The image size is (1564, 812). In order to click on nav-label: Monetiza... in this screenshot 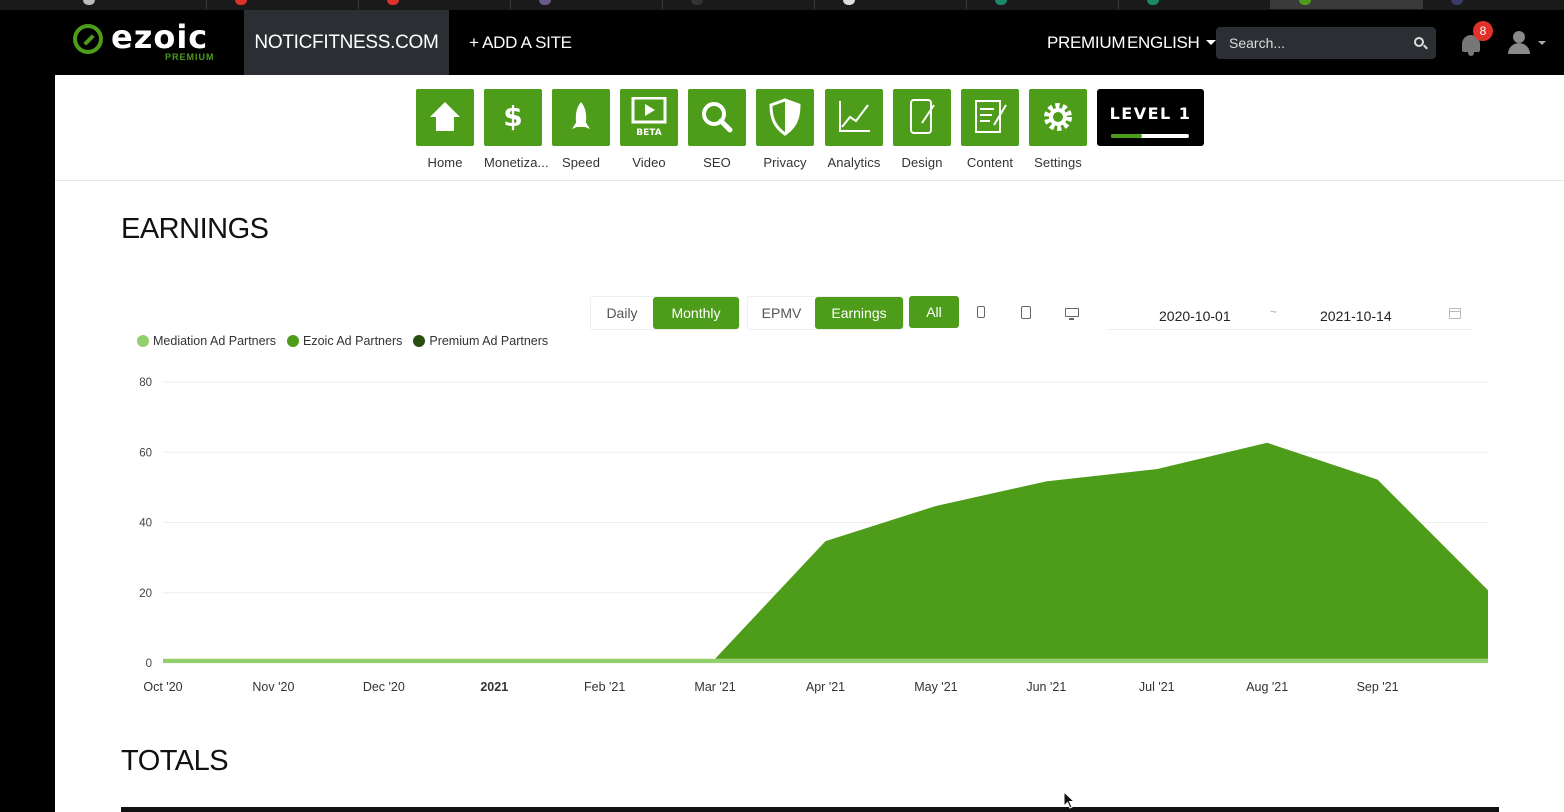, I will do `click(516, 162)`.